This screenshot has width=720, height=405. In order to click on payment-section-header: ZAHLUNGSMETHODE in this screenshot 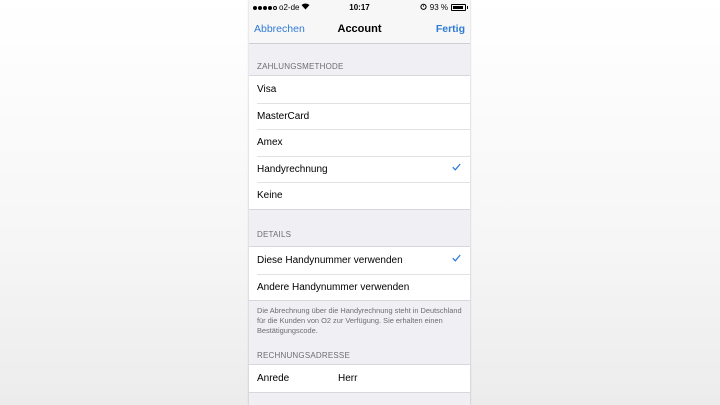, I will do `click(300, 66)`.